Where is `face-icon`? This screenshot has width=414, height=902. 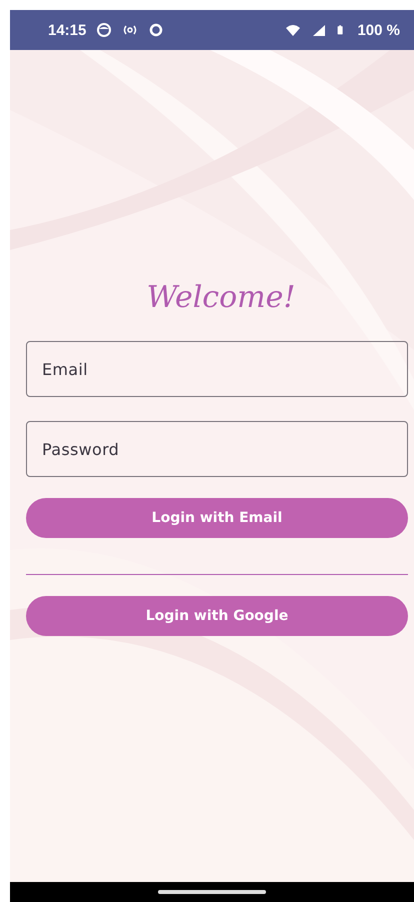
face-icon is located at coordinates (104, 30).